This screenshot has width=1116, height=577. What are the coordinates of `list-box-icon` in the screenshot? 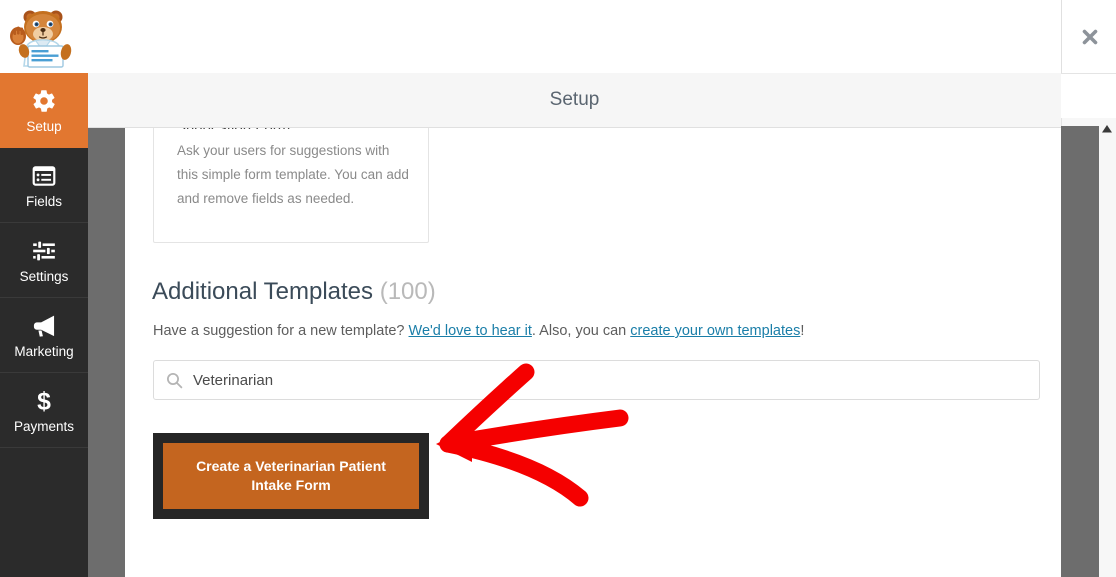 It's located at (44, 176).